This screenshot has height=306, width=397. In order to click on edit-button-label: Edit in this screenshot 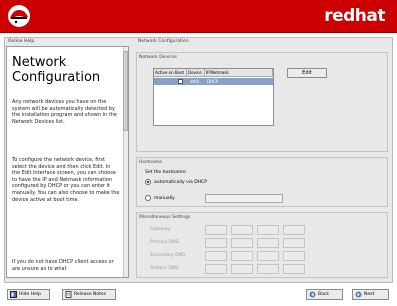, I will do `click(307, 73)`.